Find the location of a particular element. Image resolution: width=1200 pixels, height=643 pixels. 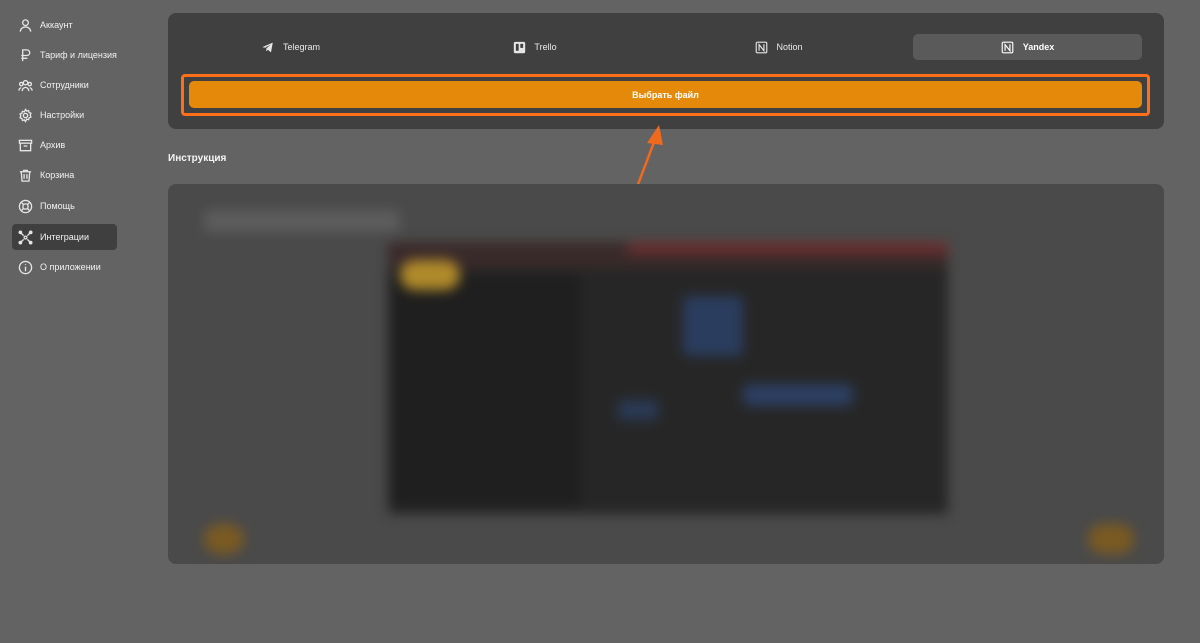

sidebar-item-label: Тариф и лицензия is located at coordinates (78, 55).